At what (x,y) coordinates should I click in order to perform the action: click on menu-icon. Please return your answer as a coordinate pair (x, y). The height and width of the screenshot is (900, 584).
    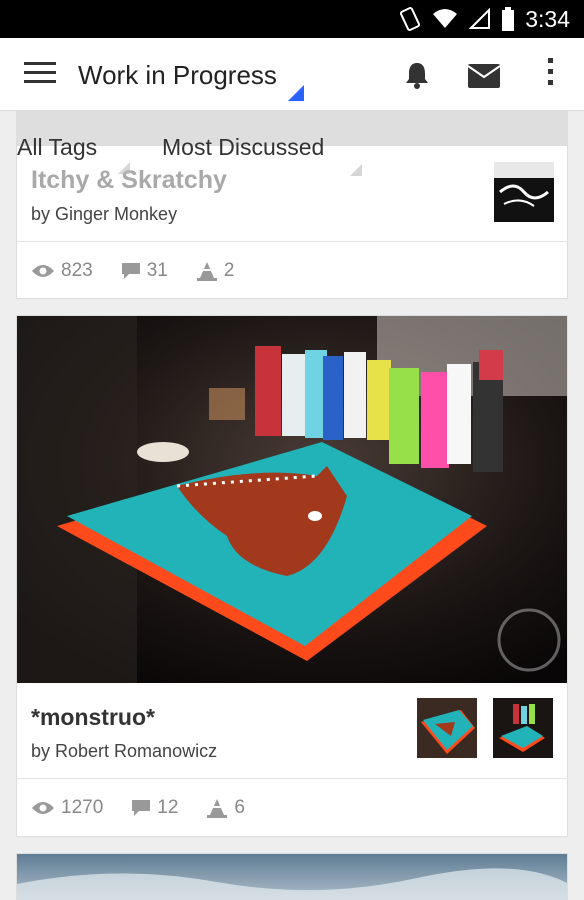
    Looking at the image, I should click on (40, 74).